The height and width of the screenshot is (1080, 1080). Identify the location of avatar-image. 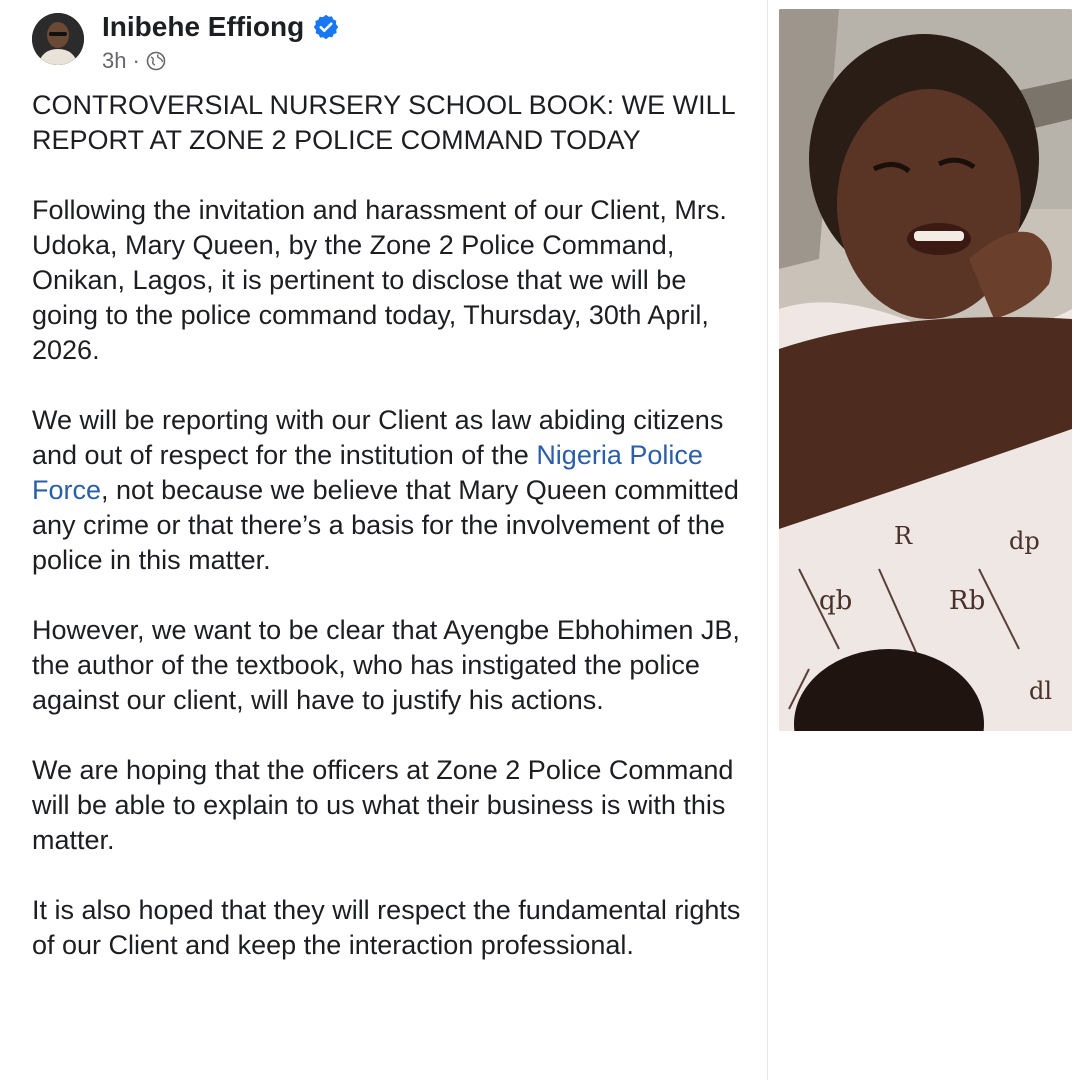
(58, 39).